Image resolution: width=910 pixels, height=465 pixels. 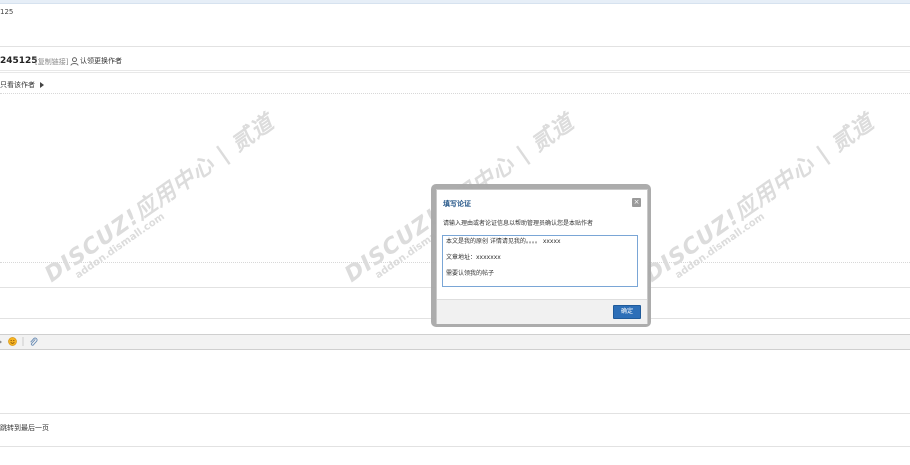 I want to click on jump-to-last-page-link: 跳转到最后一页, so click(x=24, y=428).